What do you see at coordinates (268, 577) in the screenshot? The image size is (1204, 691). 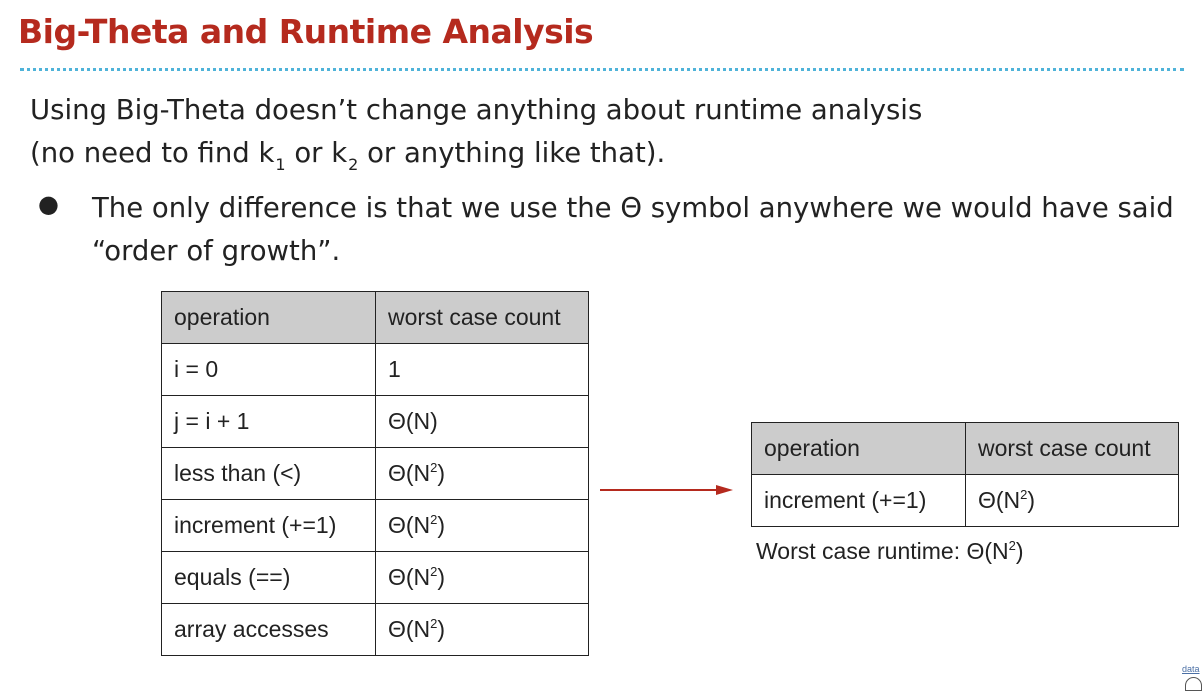 I see `operation-cell: equals (==)` at bounding box center [268, 577].